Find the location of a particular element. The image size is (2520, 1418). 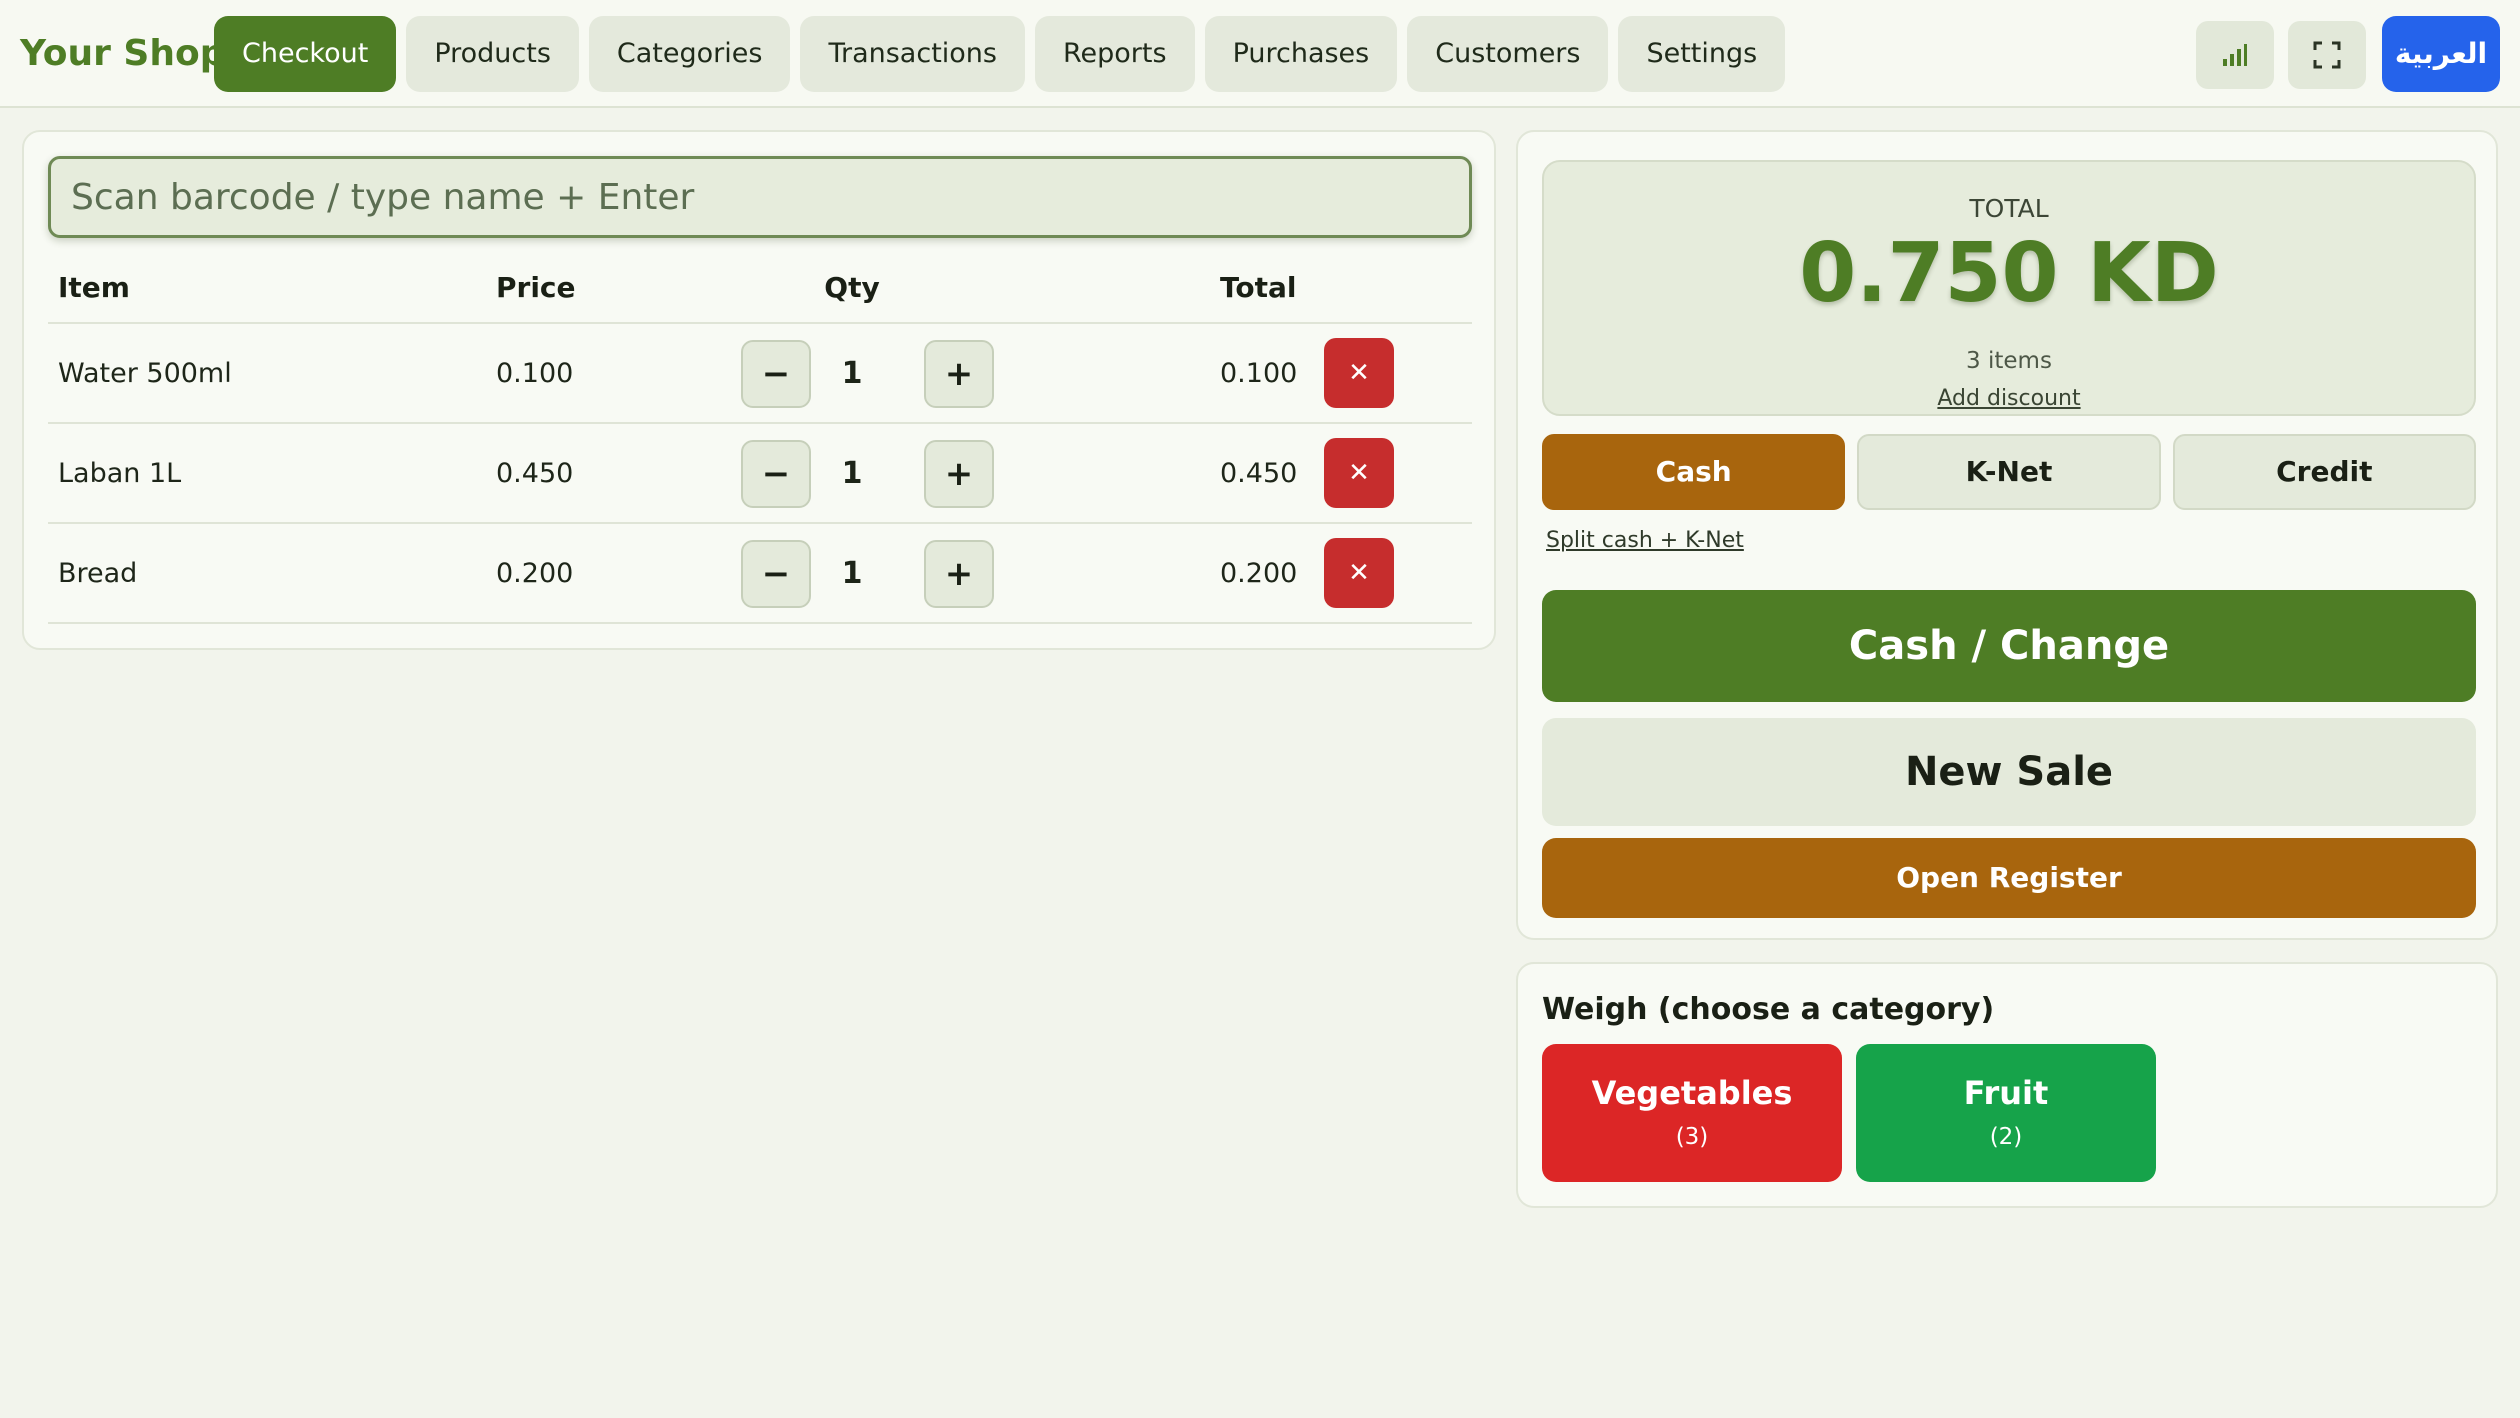

category-name: Vegetables is located at coordinates (1692, 1093).